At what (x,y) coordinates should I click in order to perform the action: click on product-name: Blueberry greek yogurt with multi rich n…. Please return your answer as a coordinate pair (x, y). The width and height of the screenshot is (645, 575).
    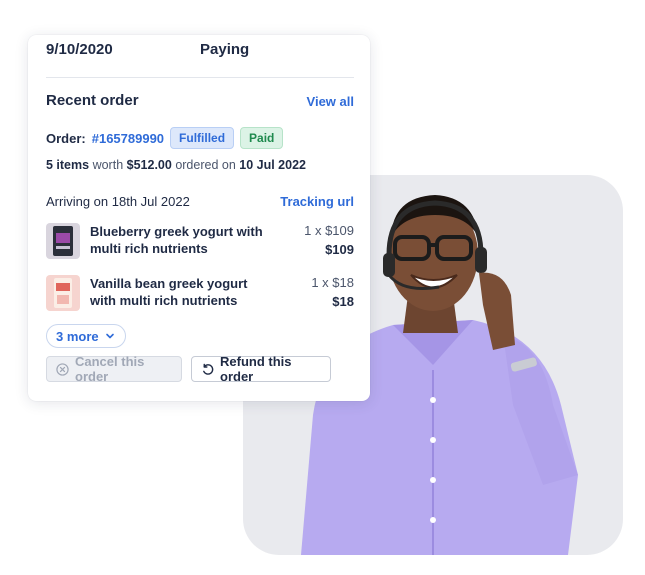
    Looking at the image, I should click on (176, 240).